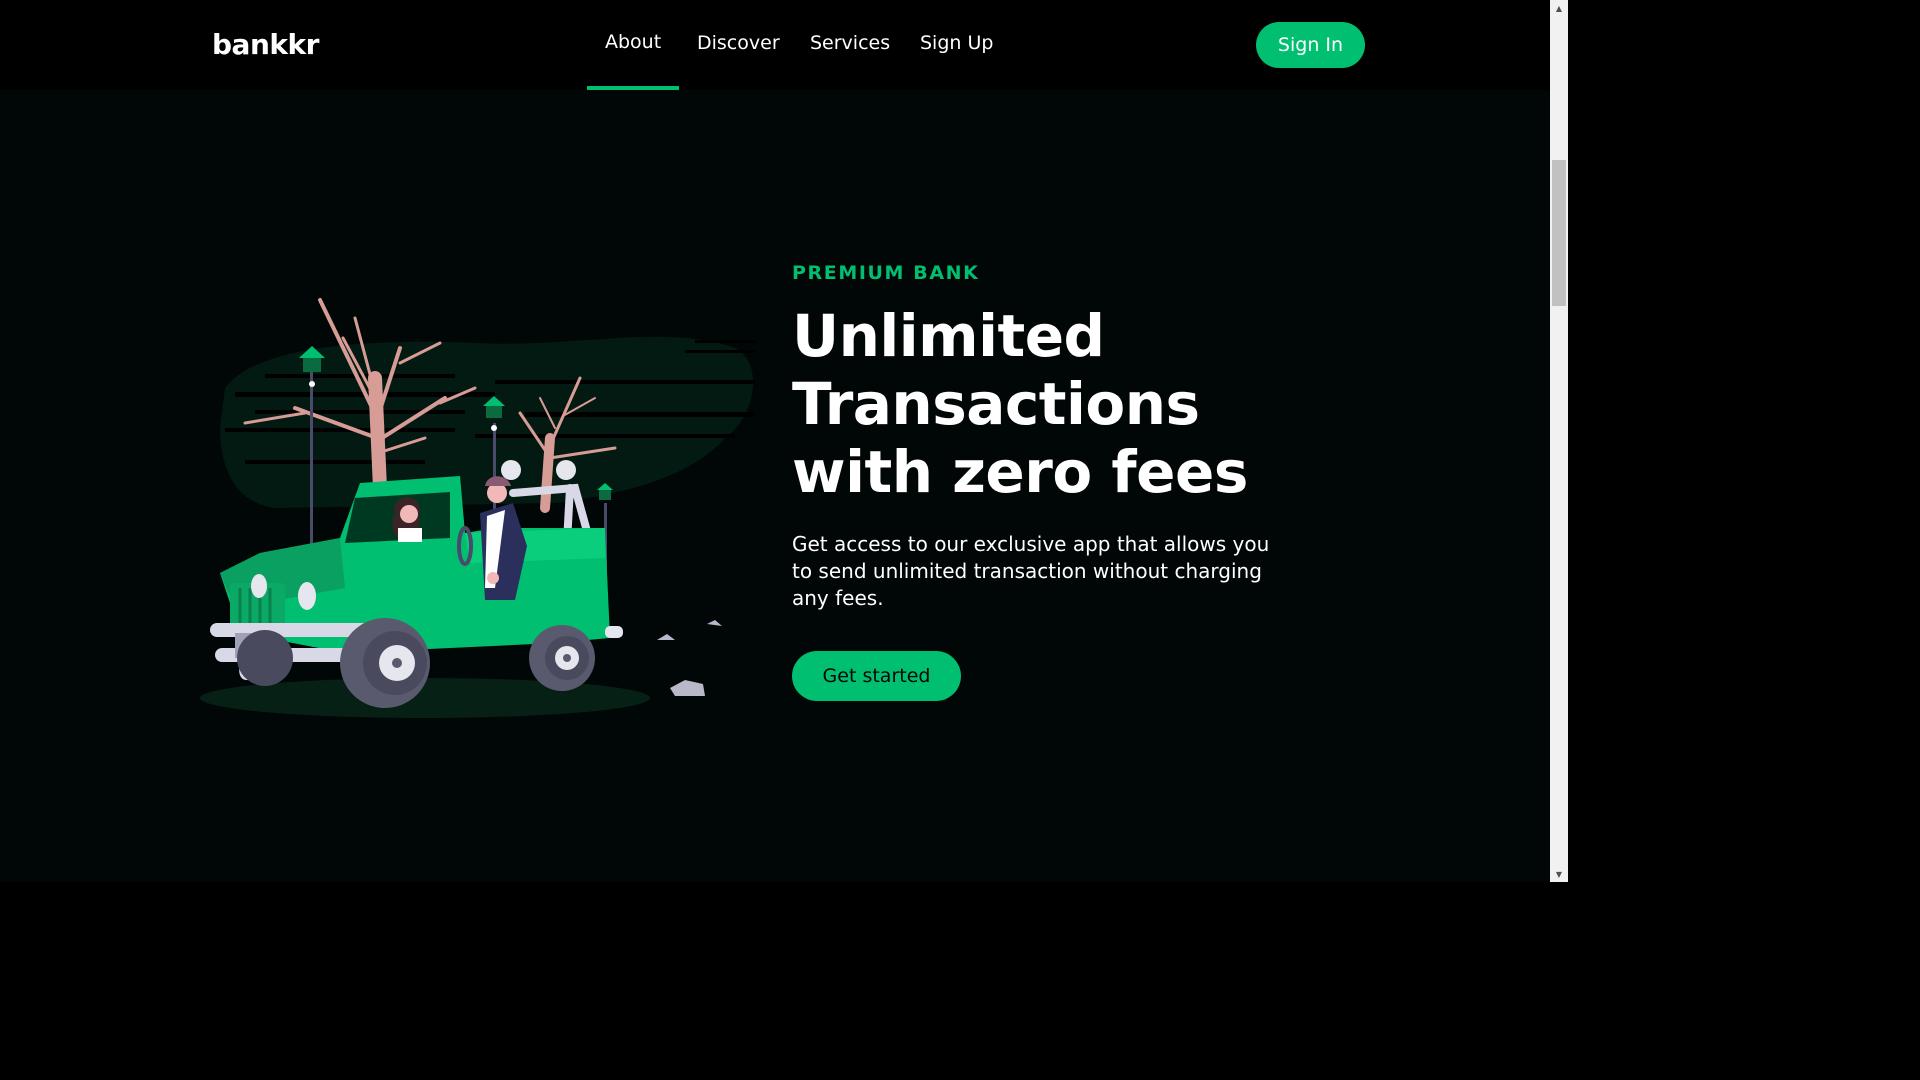 This screenshot has width=1920, height=1080. Describe the element at coordinates (956, 43) in the screenshot. I see `nav-item-sign-up: Sign Up` at that location.